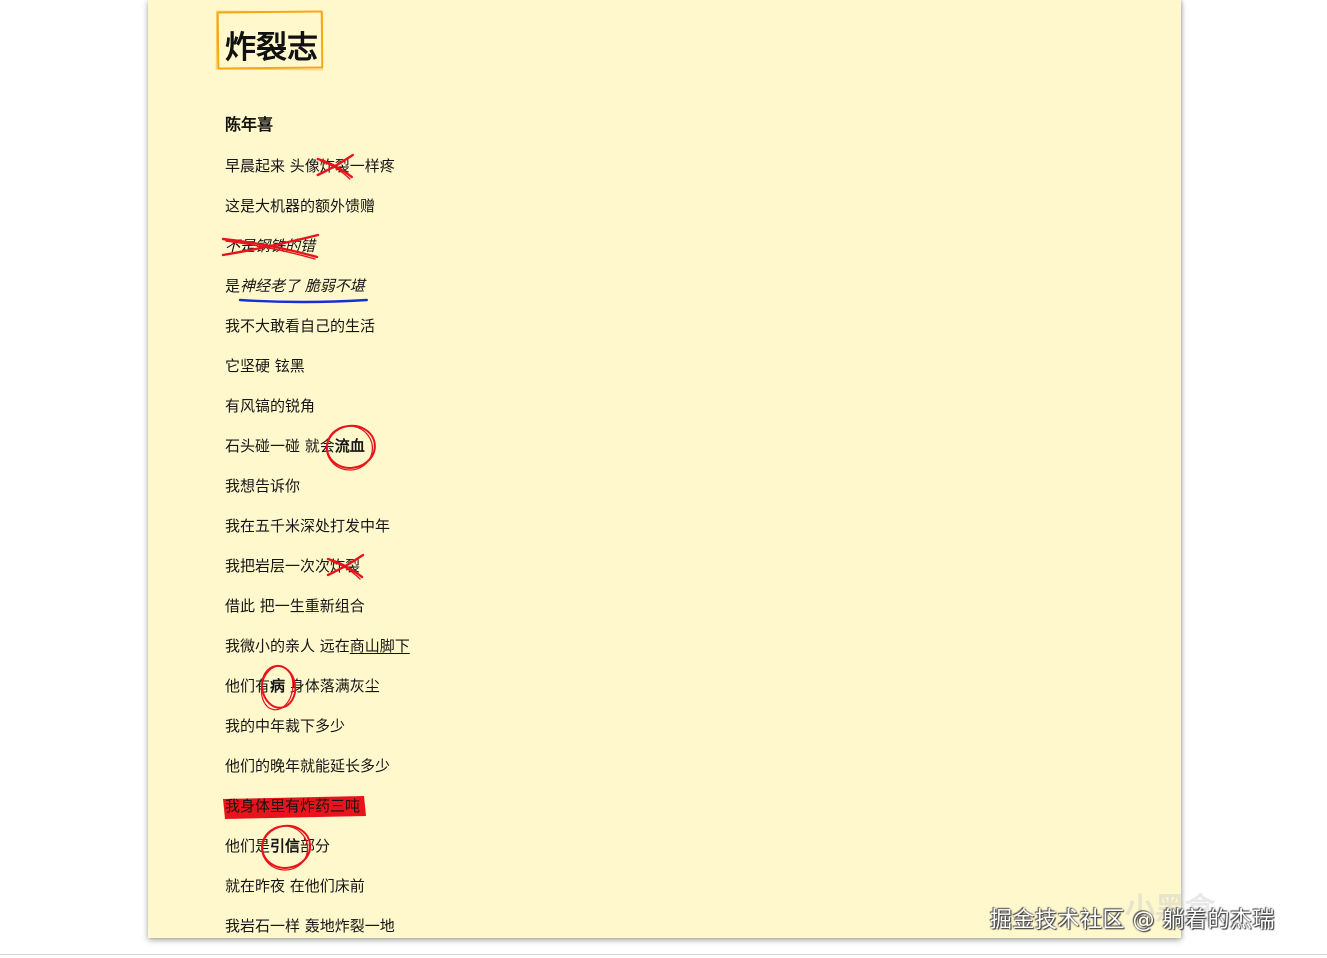 The width and height of the screenshot is (1327, 958). I want to click on line-text: 我的中年裁下多少, so click(285, 726).